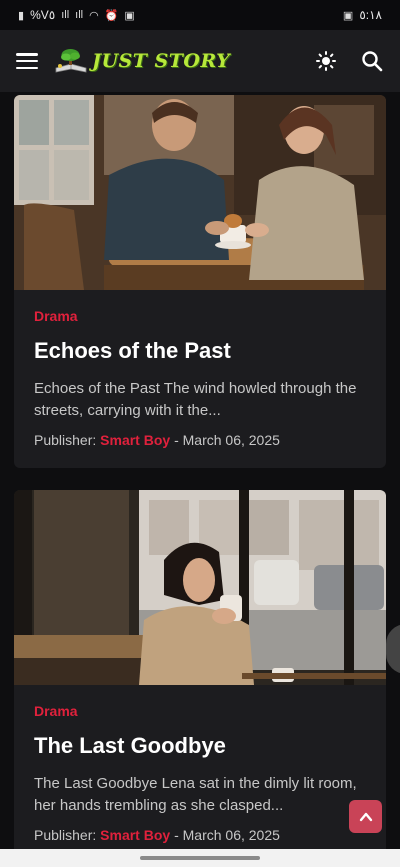 The width and height of the screenshot is (400, 867). I want to click on home-gesture-handle, so click(200, 858).